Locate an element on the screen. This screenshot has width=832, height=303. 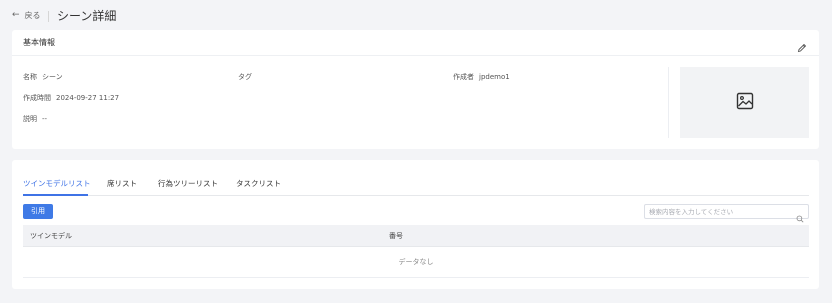
table-header: ツインモデル 番号 is located at coordinates (416, 236).